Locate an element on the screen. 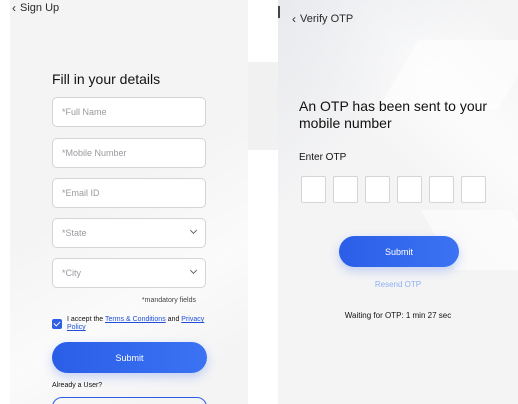 The width and height of the screenshot is (518, 404). background-divider is located at coordinates (263, 106).